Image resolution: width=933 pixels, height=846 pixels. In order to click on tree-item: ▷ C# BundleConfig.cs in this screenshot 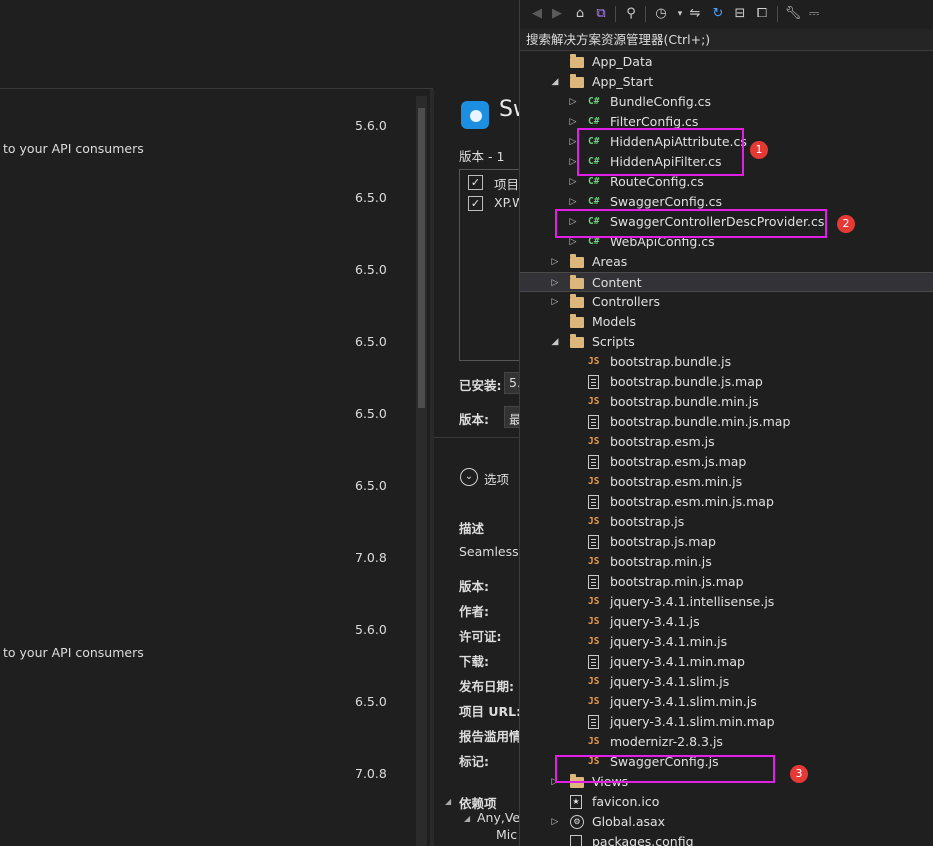, I will do `click(726, 102)`.